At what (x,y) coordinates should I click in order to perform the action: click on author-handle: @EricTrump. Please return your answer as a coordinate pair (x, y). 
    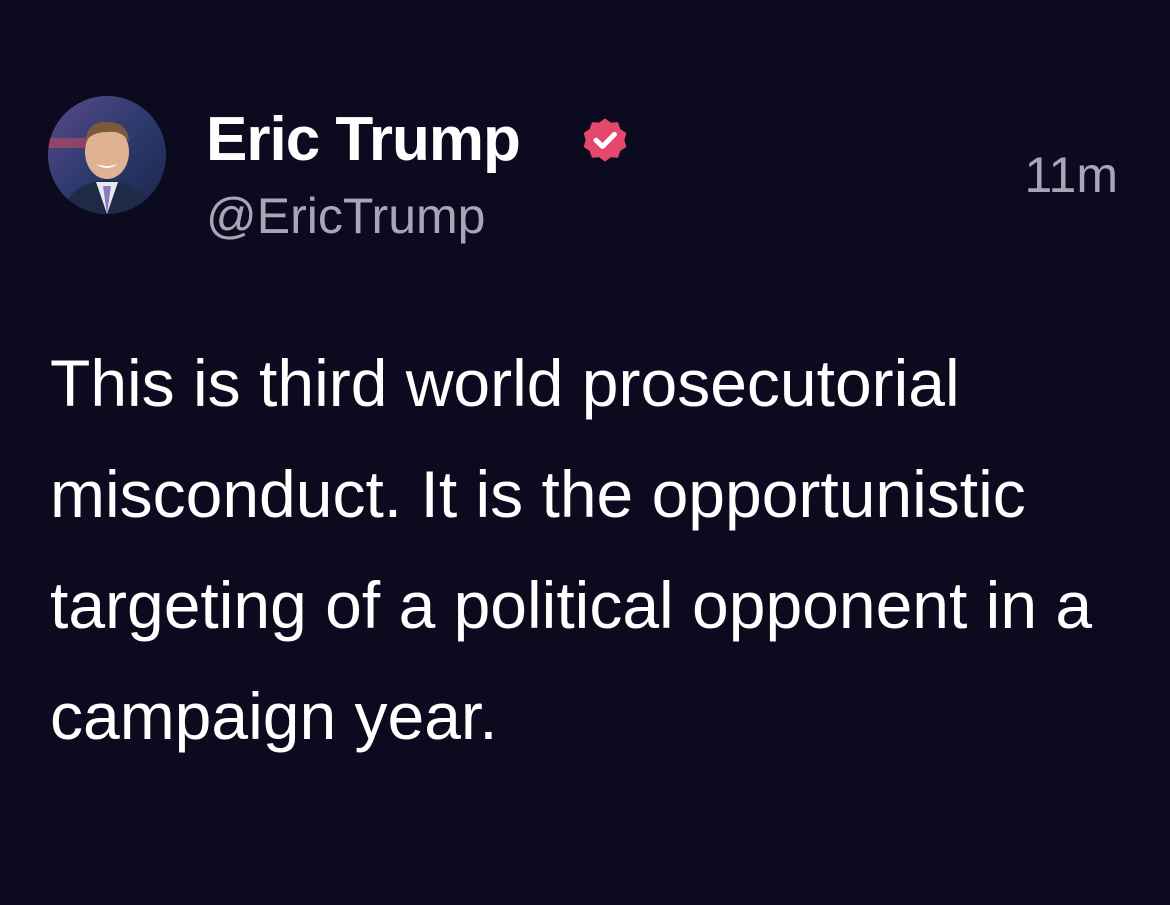
    Looking at the image, I should click on (345, 216).